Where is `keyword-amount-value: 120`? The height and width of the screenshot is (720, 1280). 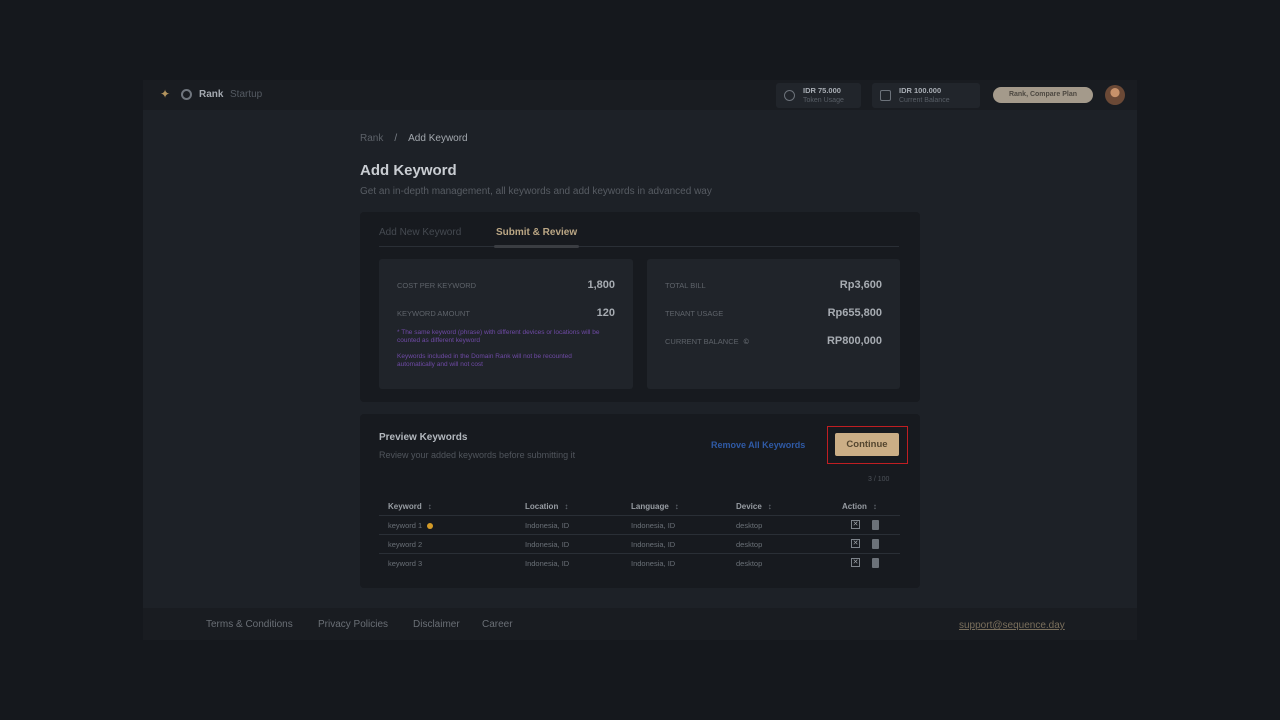
keyword-amount-value: 120 is located at coordinates (605, 313).